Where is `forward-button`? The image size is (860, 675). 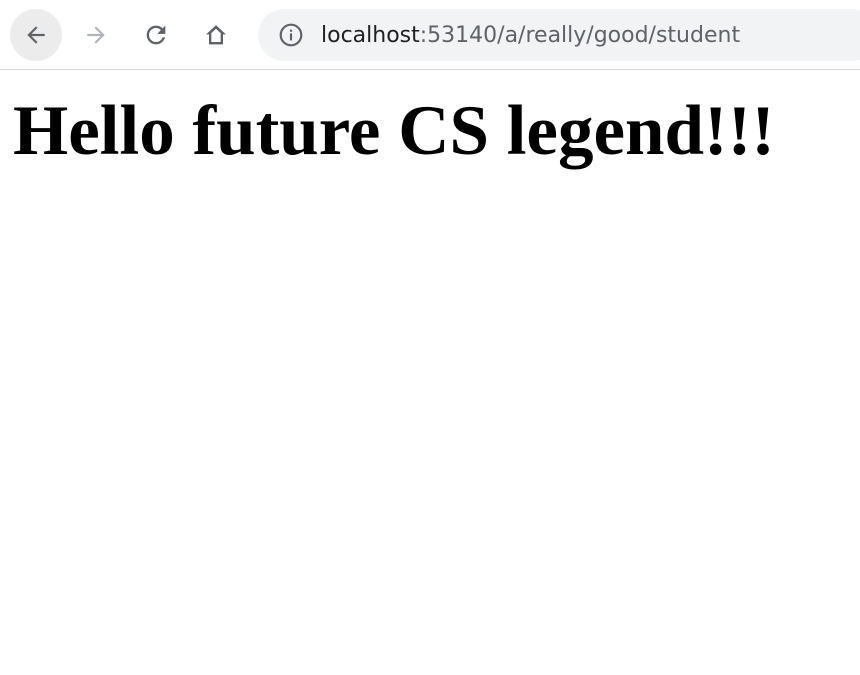 forward-button is located at coordinates (96, 35).